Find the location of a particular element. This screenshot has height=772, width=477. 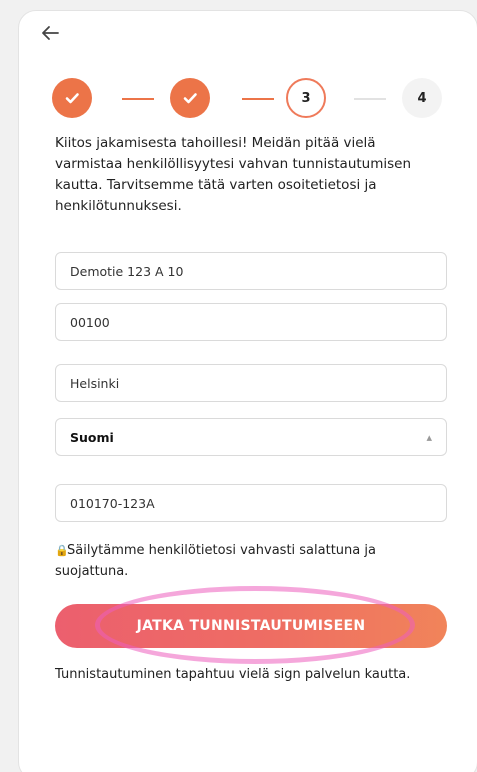

step-number: 4 is located at coordinates (422, 98).